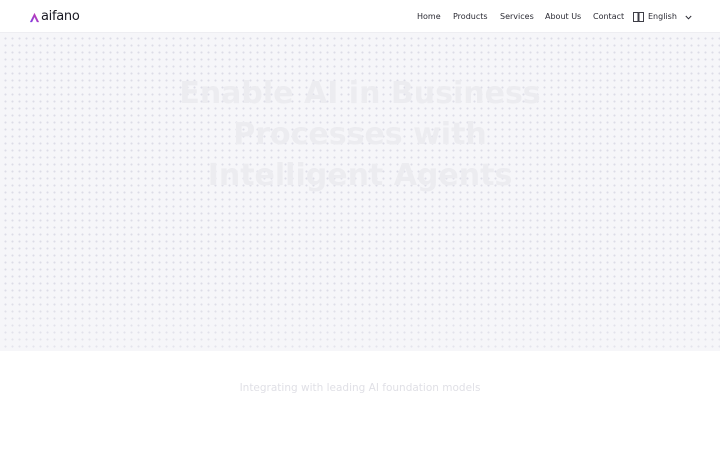 This screenshot has width=720, height=450. Describe the element at coordinates (688, 17) in the screenshot. I see `chevron-down-icon` at that location.